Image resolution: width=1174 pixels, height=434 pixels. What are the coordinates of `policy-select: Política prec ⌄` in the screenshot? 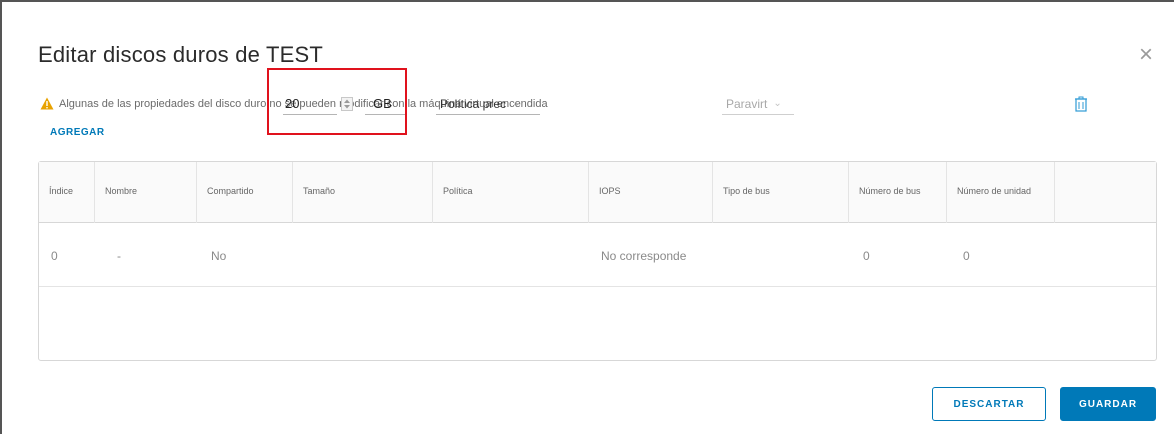 It's located at (488, 104).